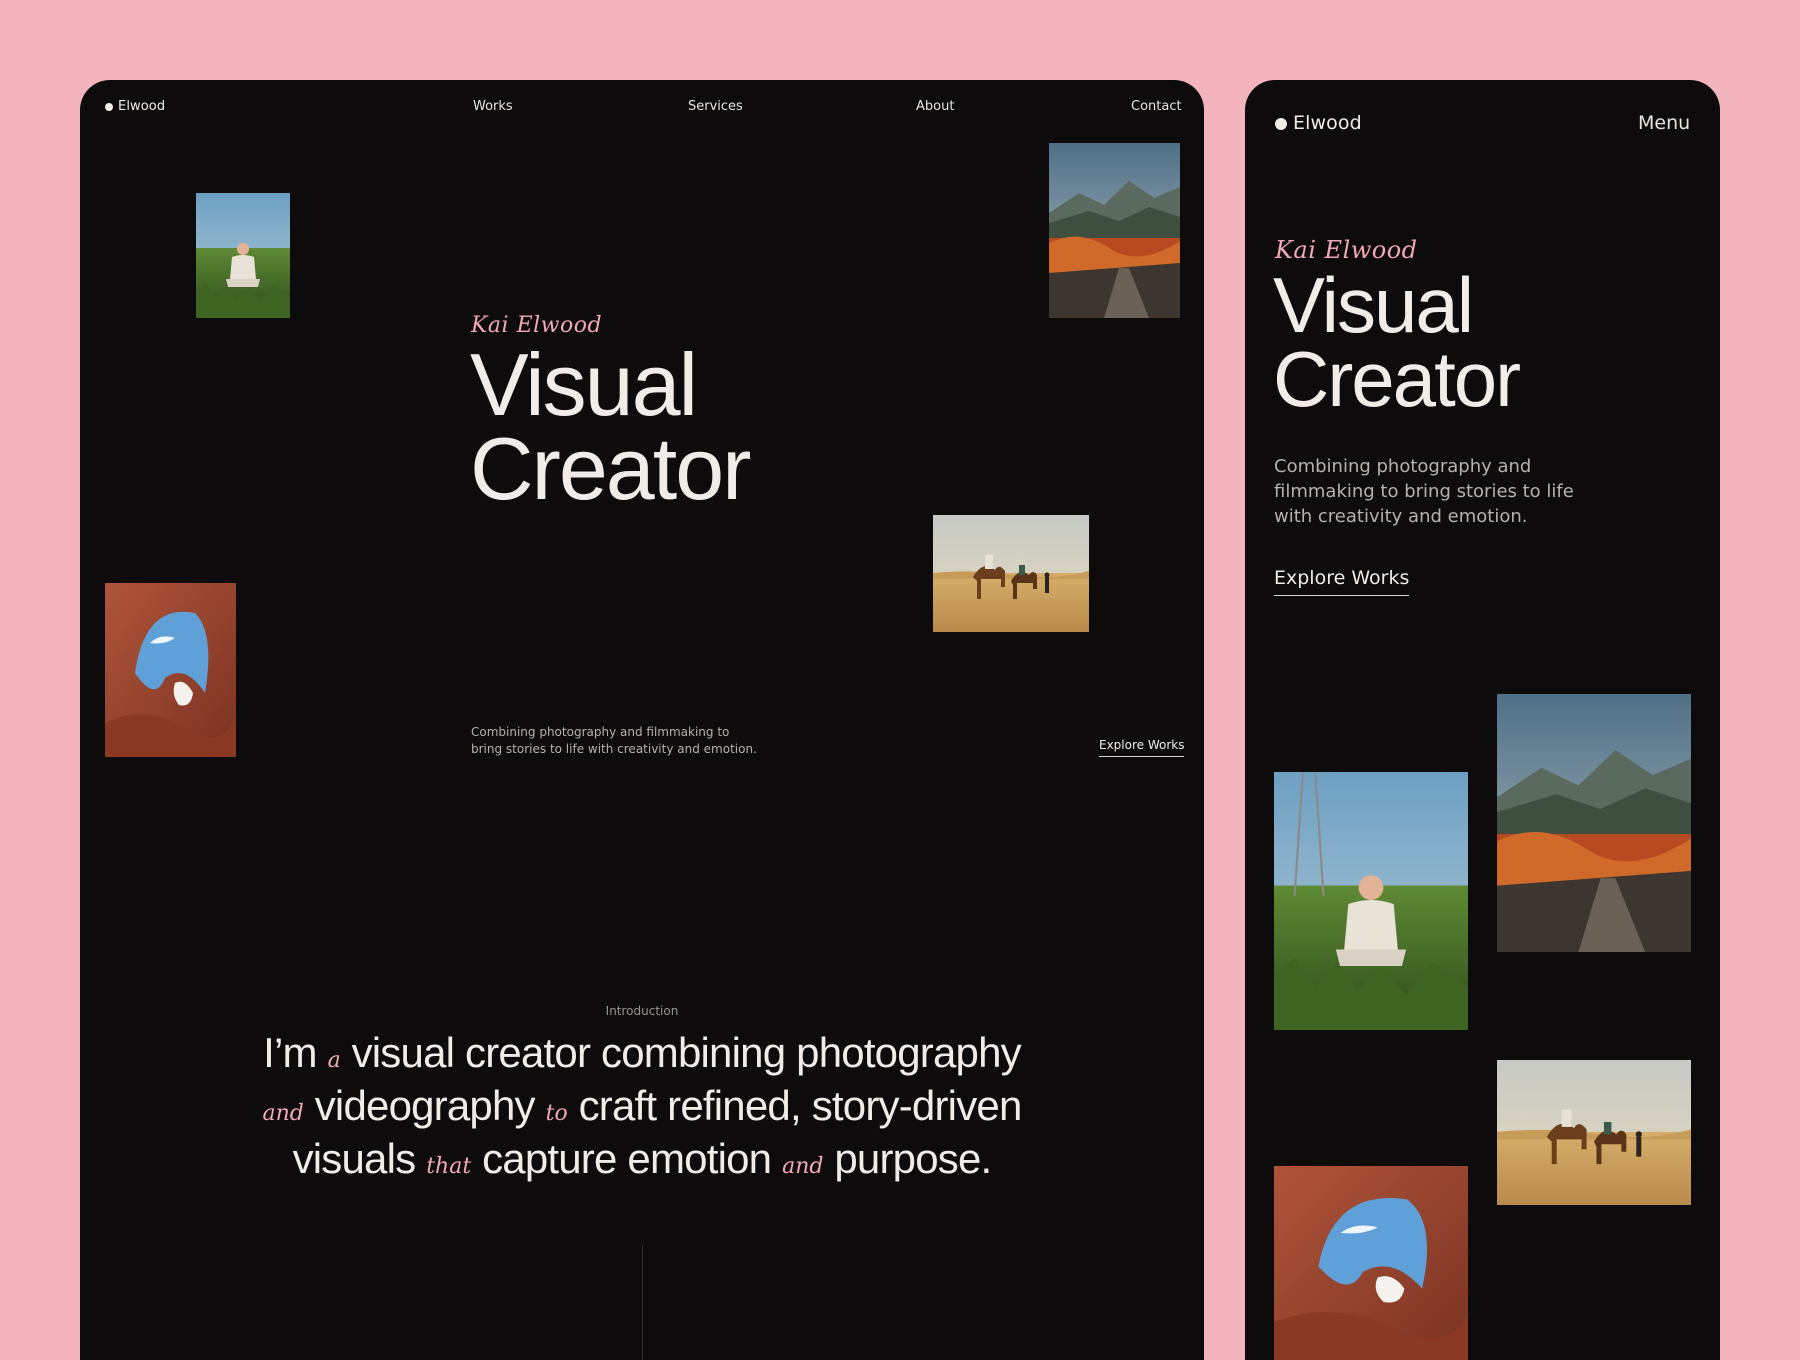 This screenshot has height=1360, width=1800. I want to click on mobile-autumn-mountains-photo, so click(1594, 823).